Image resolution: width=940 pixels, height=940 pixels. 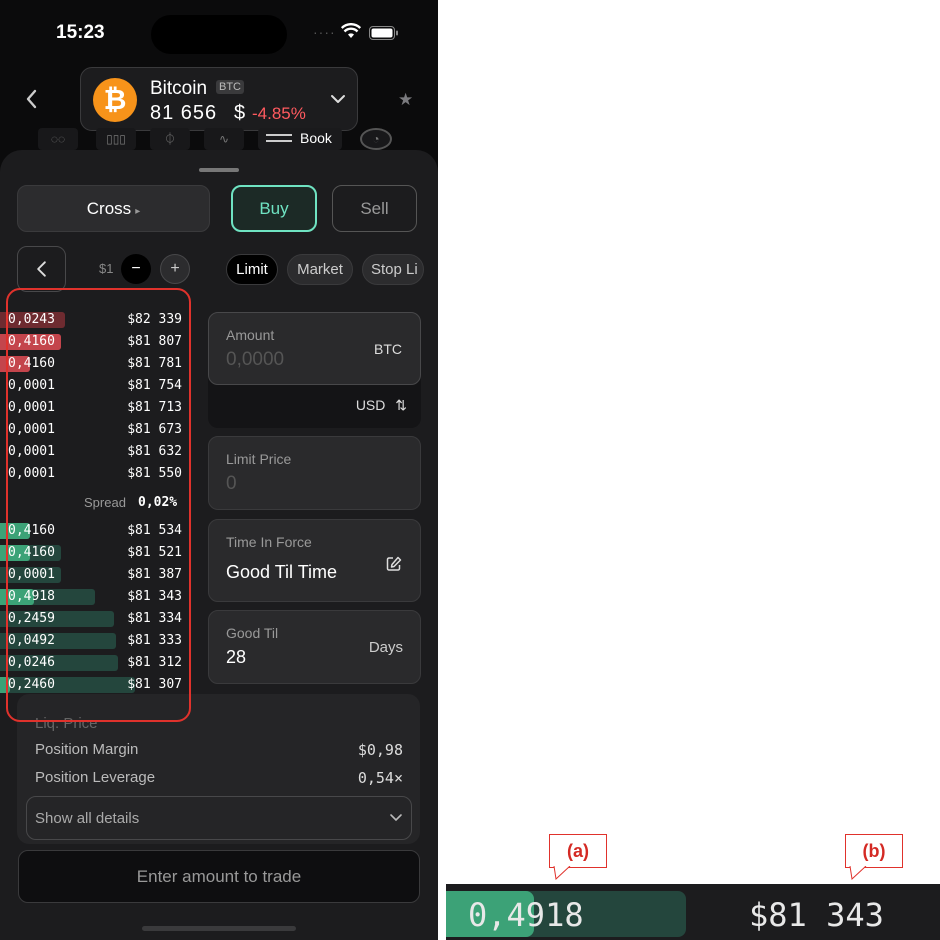 What do you see at coordinates (252, 633) in the screenshot?
I see `good-til-label: Good Til` at bounding box center [252, 633].